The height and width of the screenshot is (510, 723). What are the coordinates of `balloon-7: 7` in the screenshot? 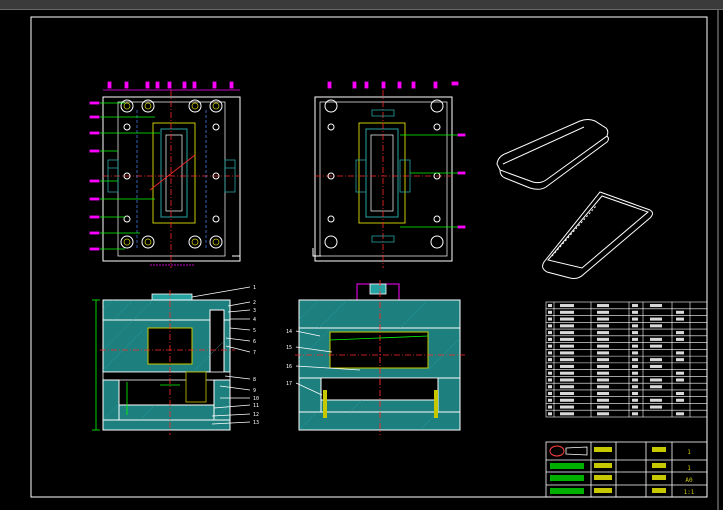 It's located at (254, 353).